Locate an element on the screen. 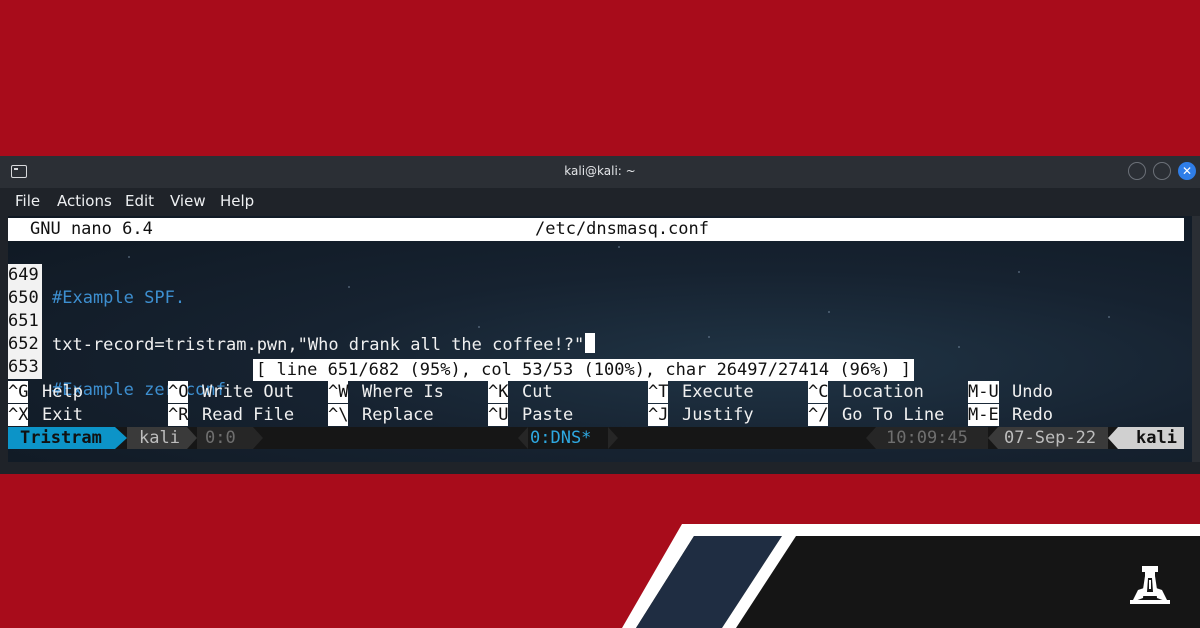 Image resolution: width=1200 pixels, height=628 pixels. shortcut-key: ^K is located at coordinates (498, 392).